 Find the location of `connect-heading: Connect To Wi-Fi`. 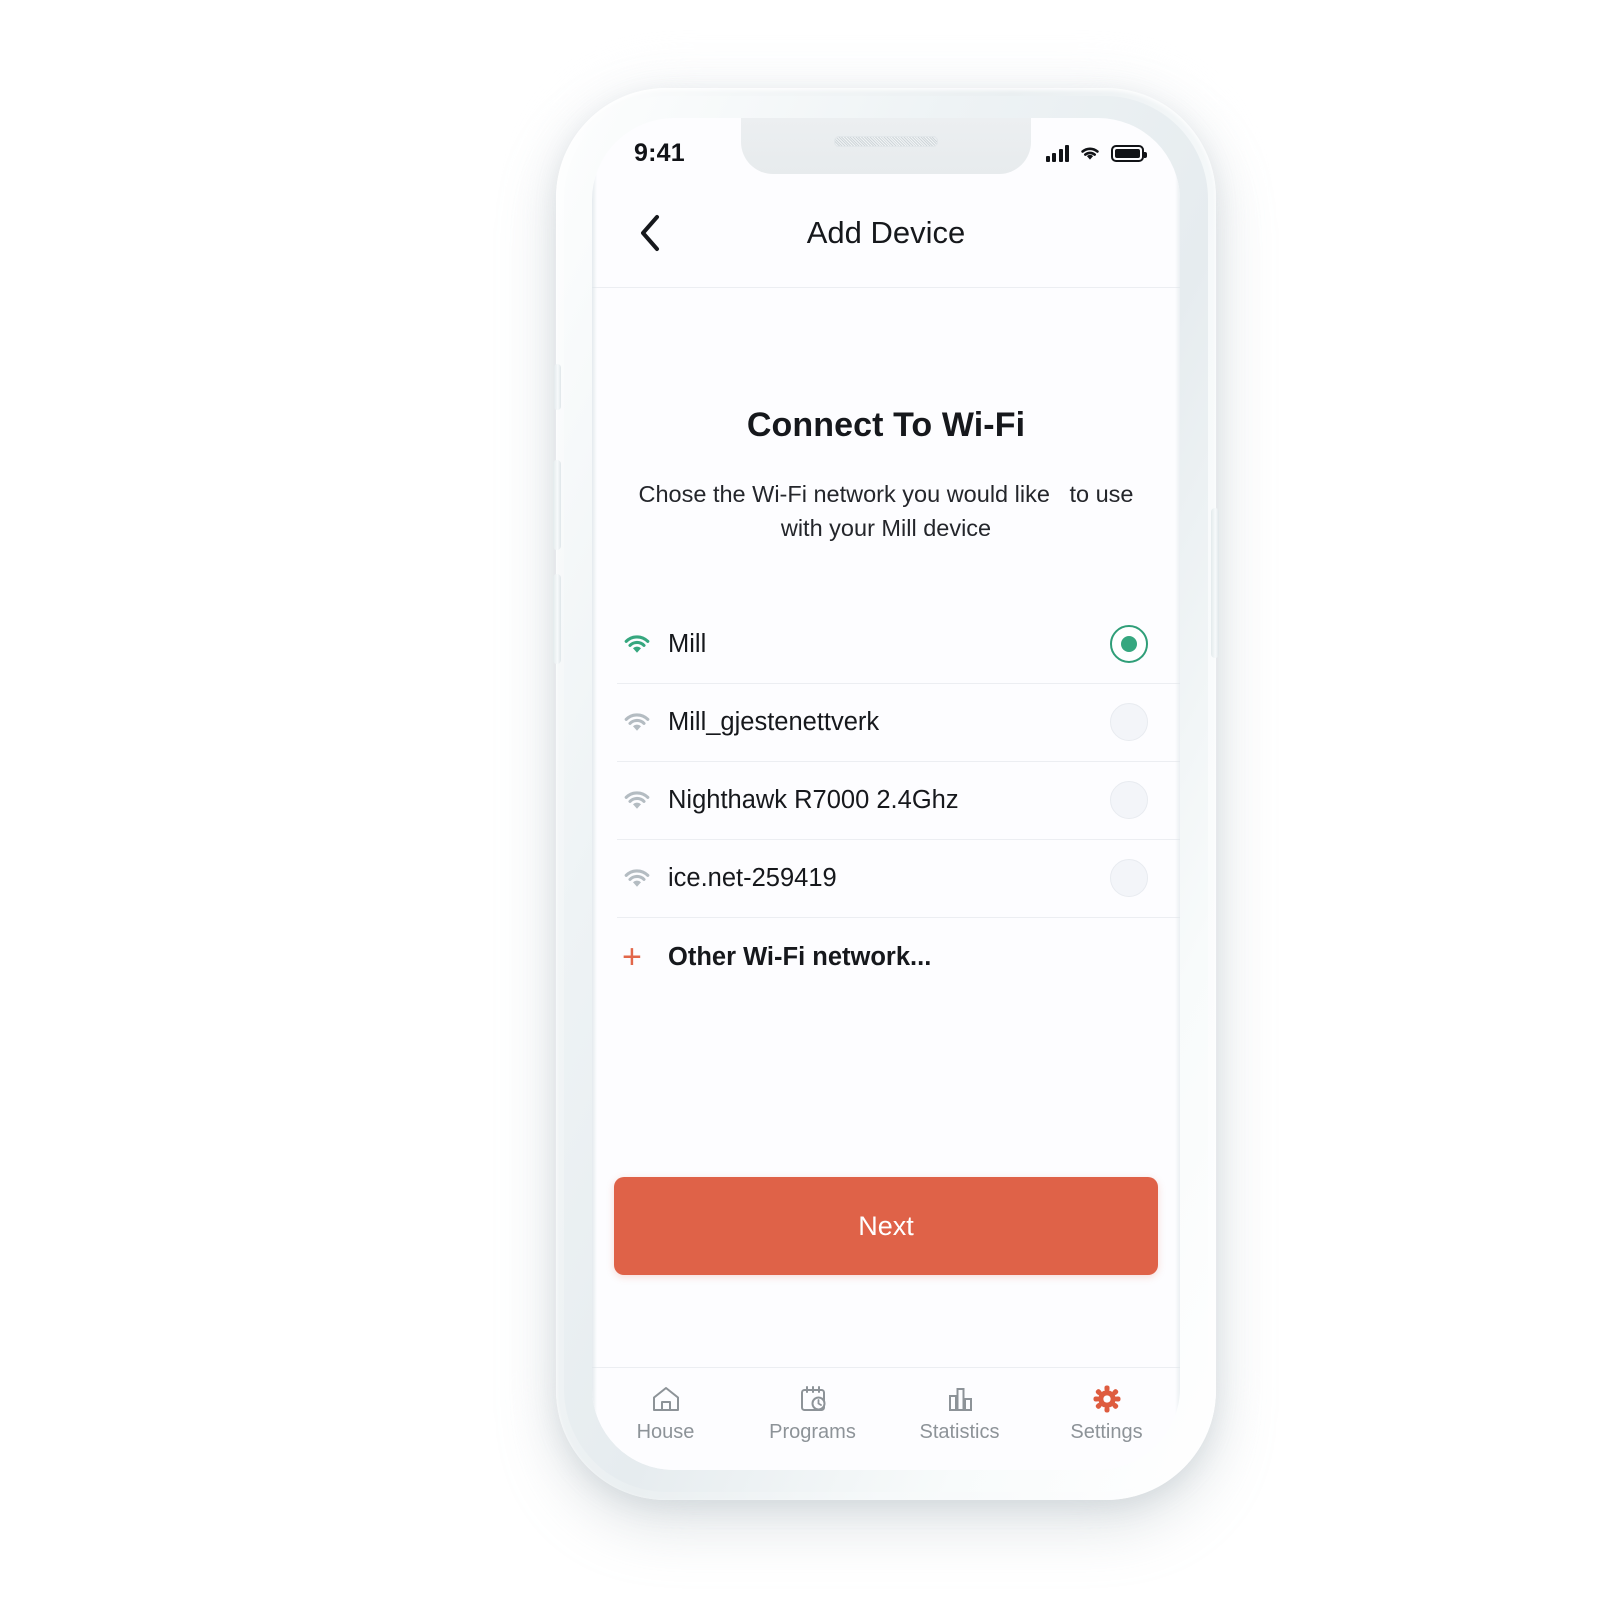

connect-heading: Connect To Wi-Fi is located at coordinates (886, 425).